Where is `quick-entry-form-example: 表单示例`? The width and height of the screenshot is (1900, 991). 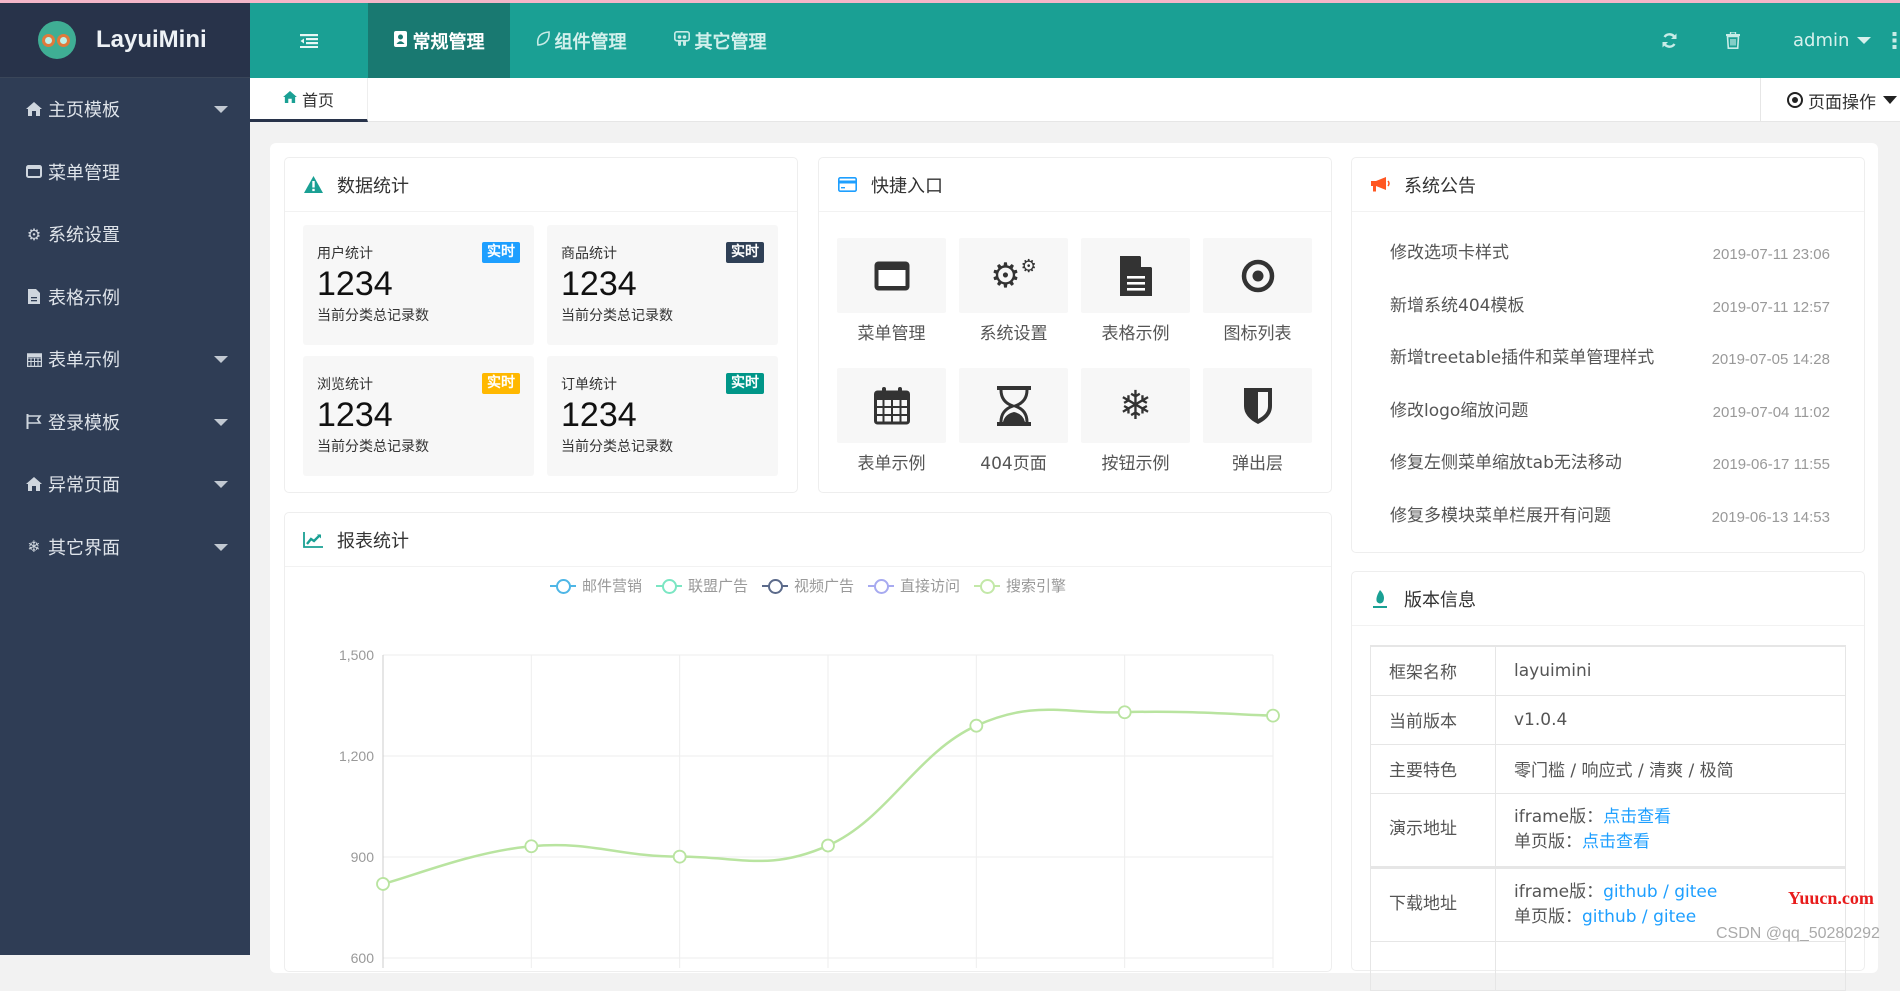
quick-entry-form-example: 表单示例 is located at coordinates (891, 421).